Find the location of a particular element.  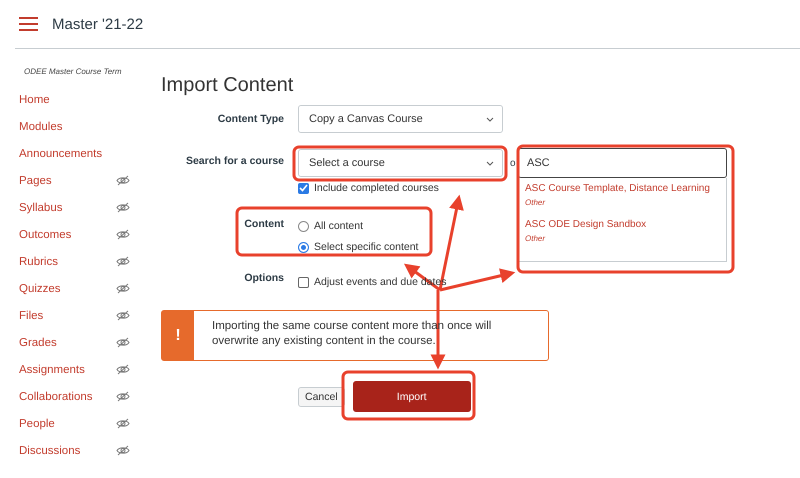

or-label: o is located at coordinates (513, 163).